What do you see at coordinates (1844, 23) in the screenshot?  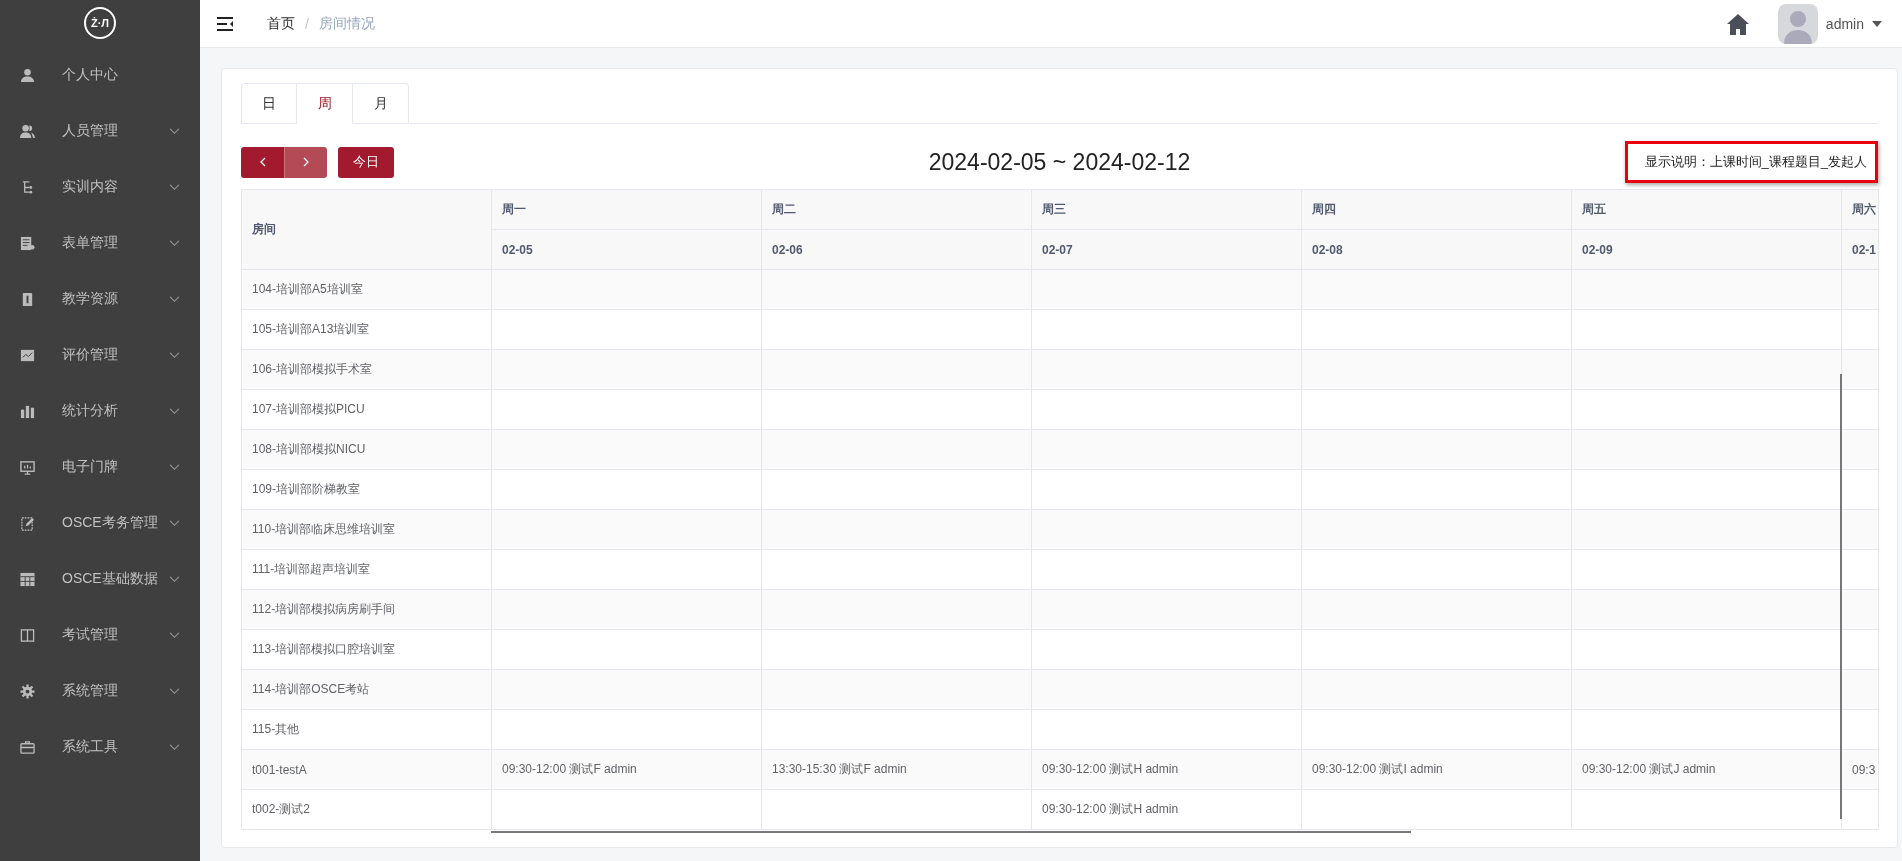 I see `username: admin` at bounding box center [1844, 23].